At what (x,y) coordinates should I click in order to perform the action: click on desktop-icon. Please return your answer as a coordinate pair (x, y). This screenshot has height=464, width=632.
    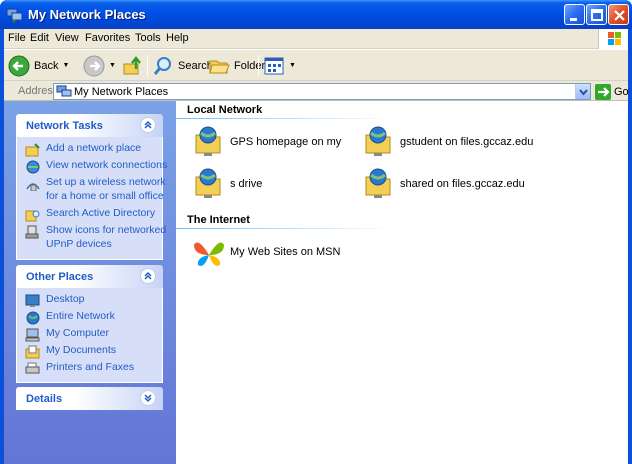
    Looking at the image, I should click on (32, 300).